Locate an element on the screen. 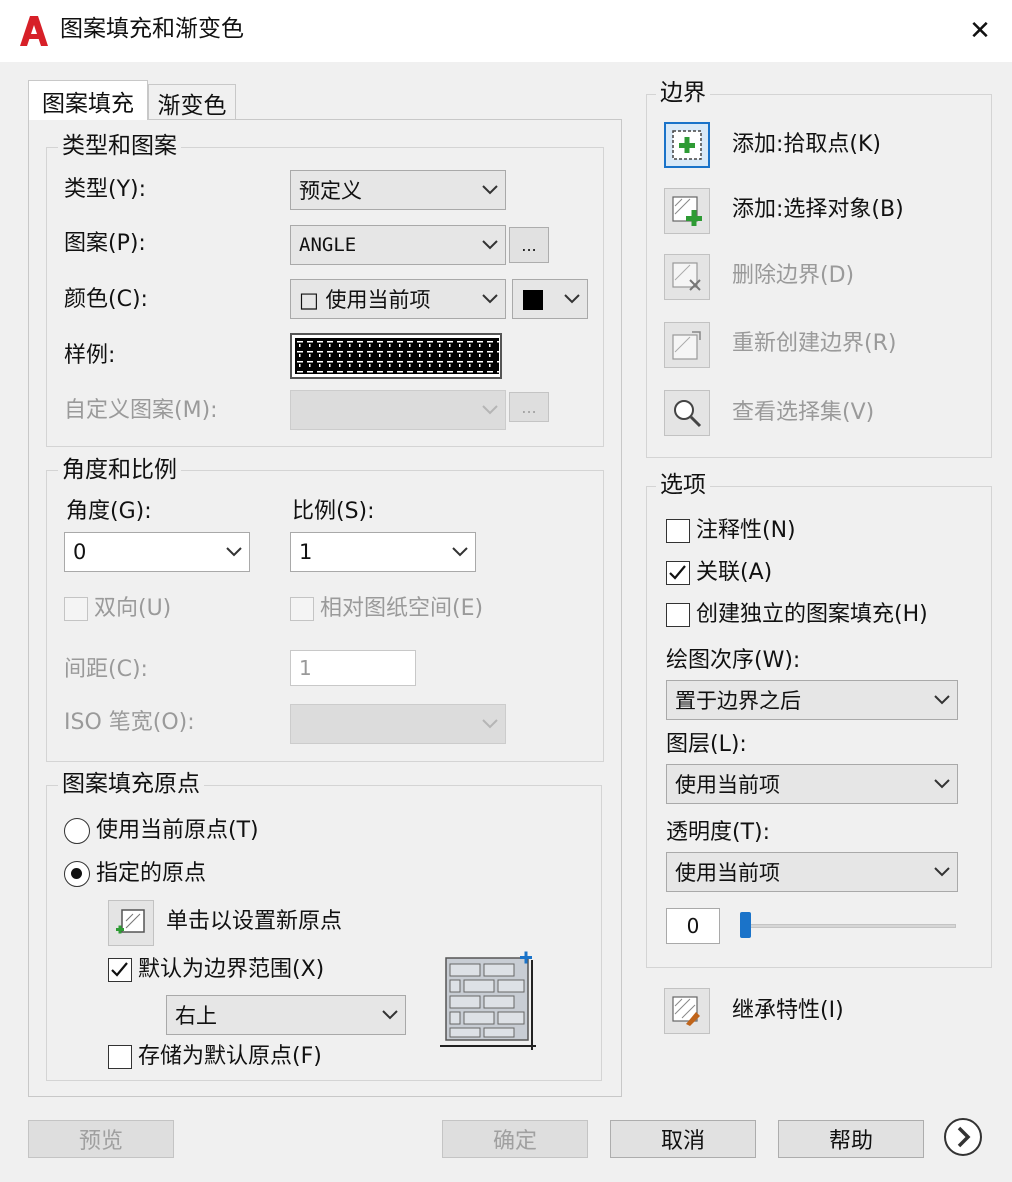 This screenshot has height=1182, width=1012. iso-pen-width-label: ISO 笔宽(O): is located at coordinates (129, 722).